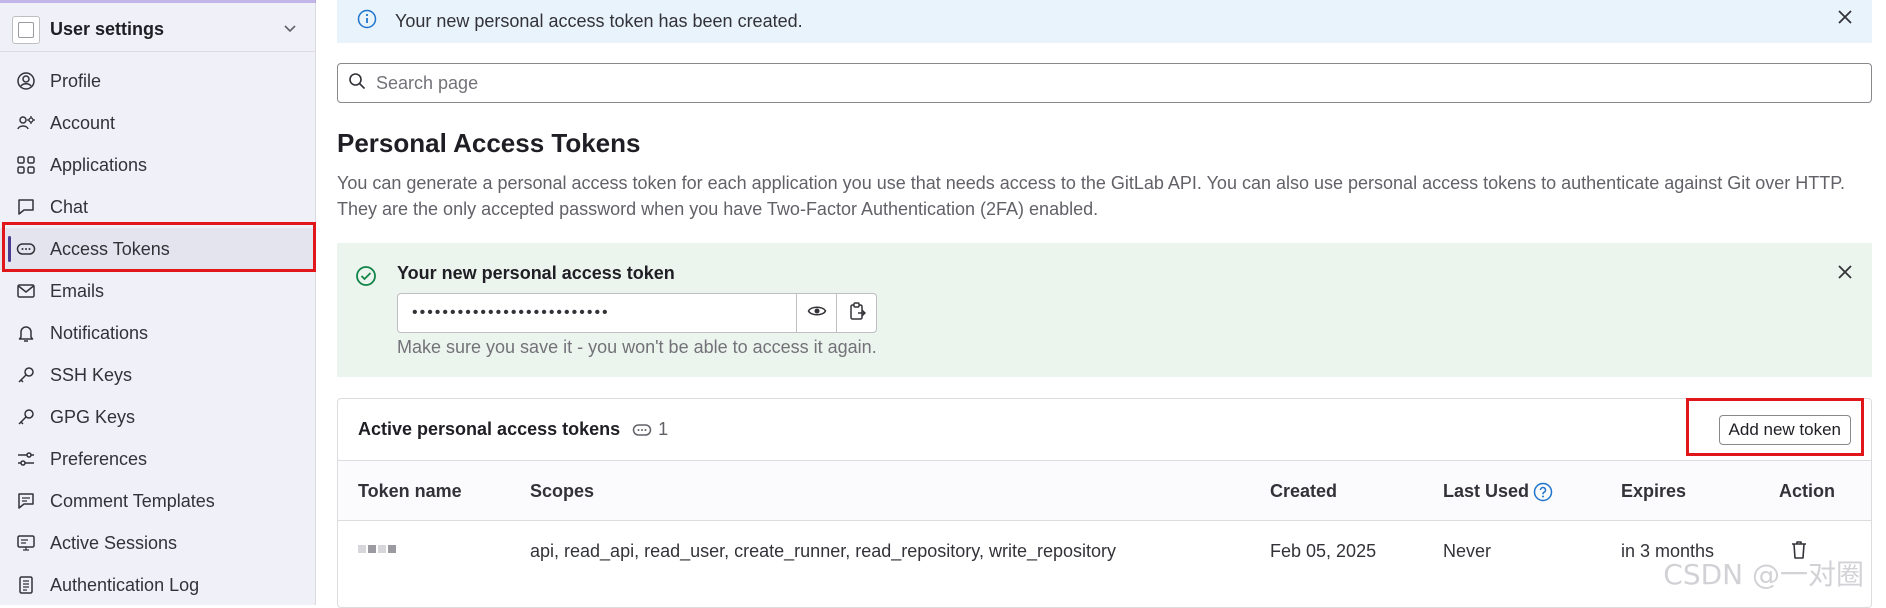 The height and width of the screenshot is (608, 1886). I want to click on sidebar-item-label: SSH Keys, so click(91, 374).